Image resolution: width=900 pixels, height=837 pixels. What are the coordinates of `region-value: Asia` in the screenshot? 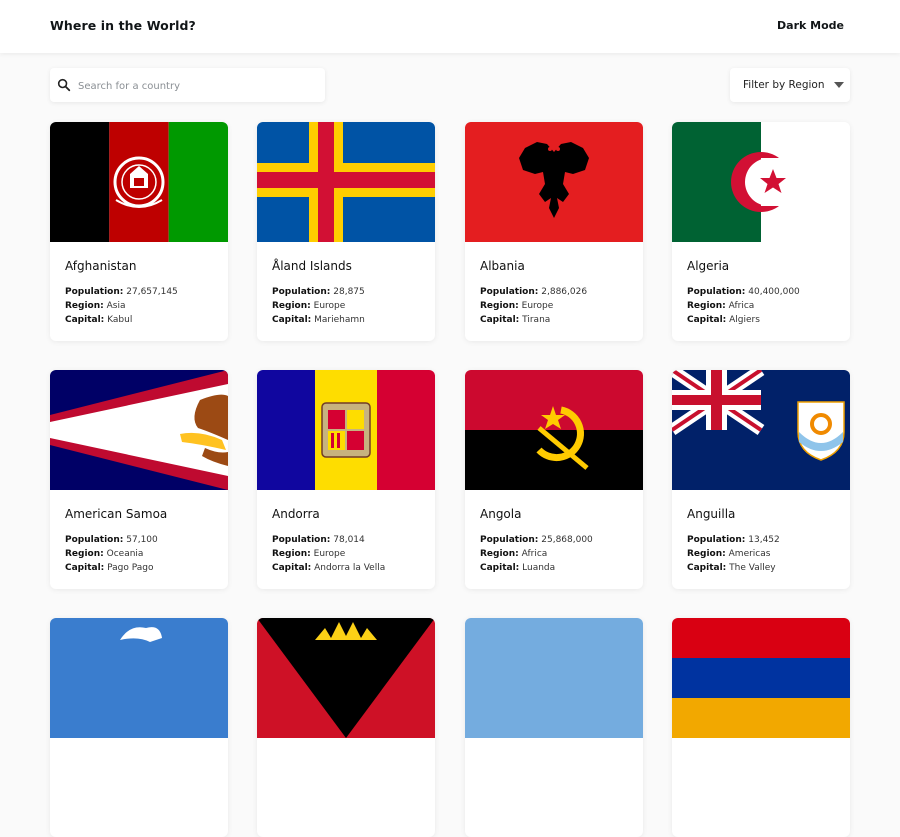 It's located at (116, 306).